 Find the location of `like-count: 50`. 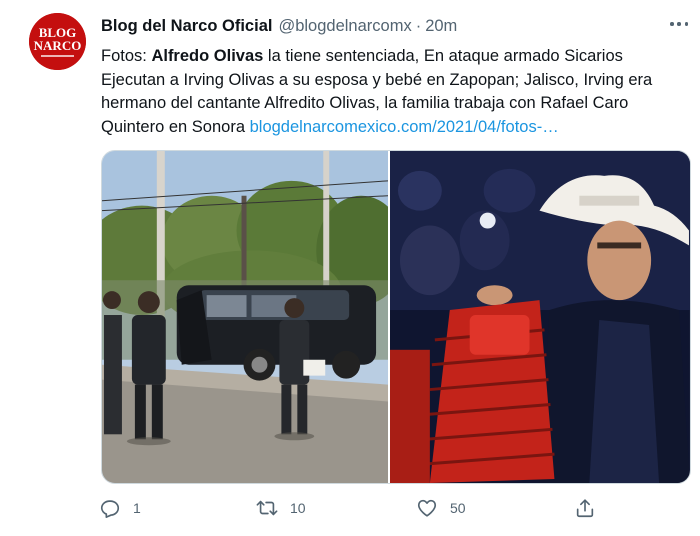

like-count: 50 is located at coordinates (458, 508).